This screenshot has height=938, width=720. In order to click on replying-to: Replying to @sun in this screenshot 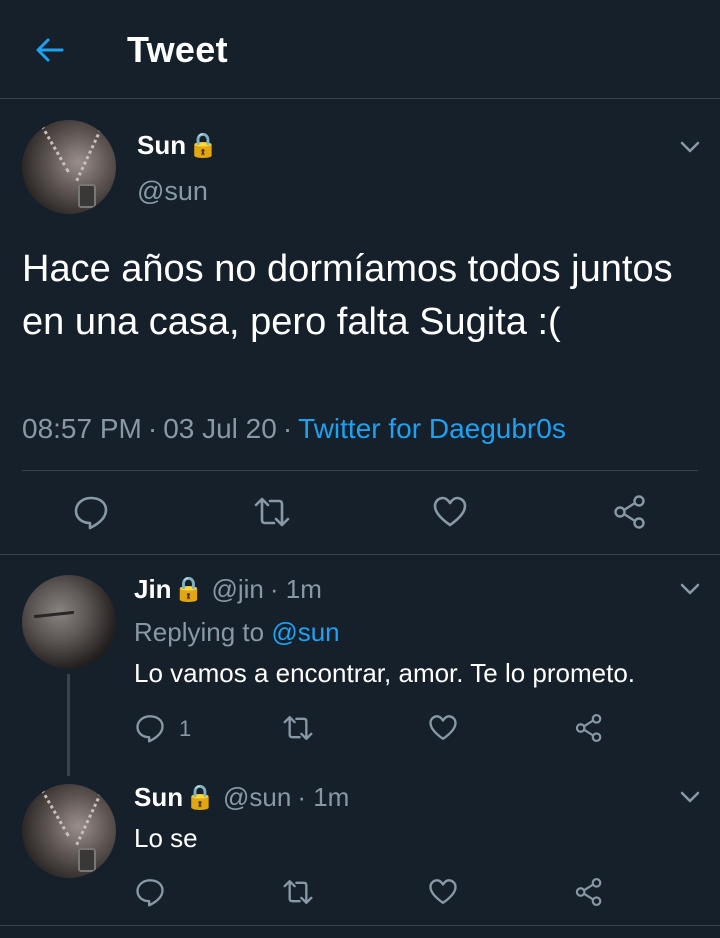, I will do `click(237, 632)`.